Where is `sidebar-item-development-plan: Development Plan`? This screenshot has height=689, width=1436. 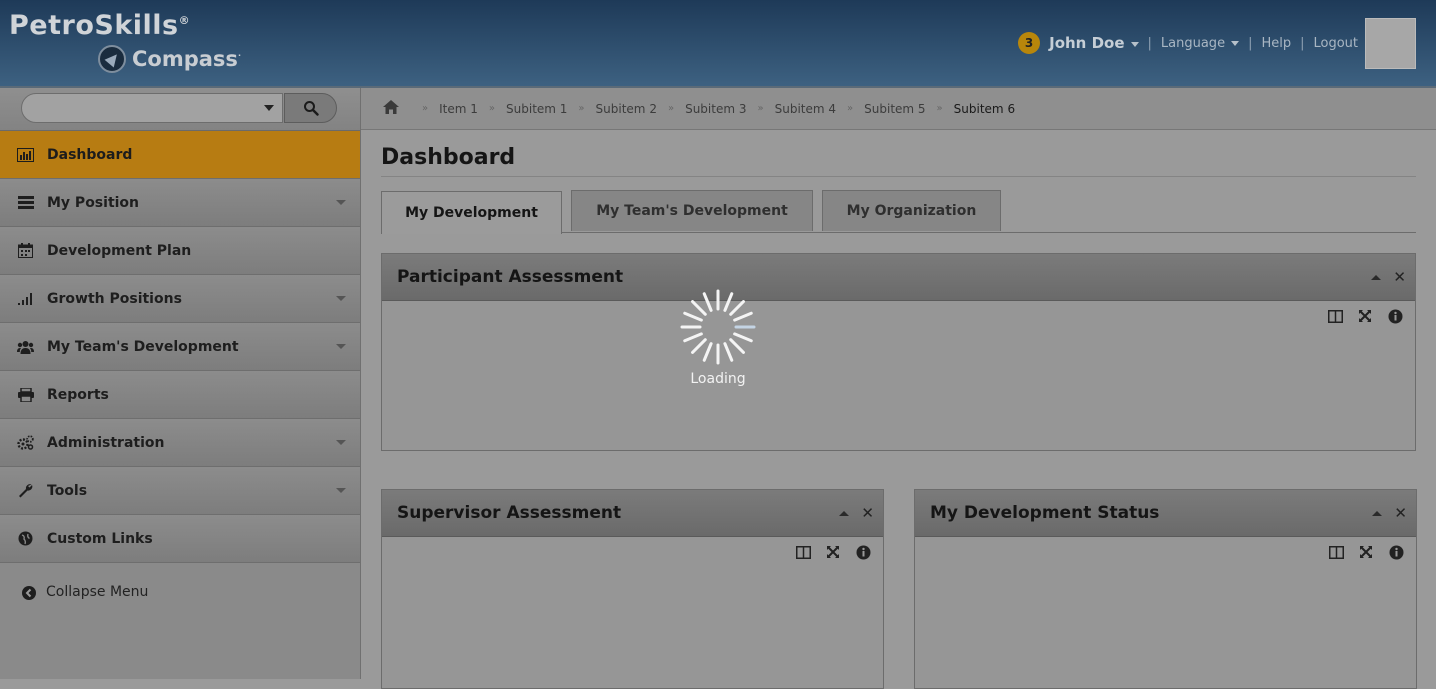 sidebar-item-development-plan: Development Plan is located at coordinates (180, 251).